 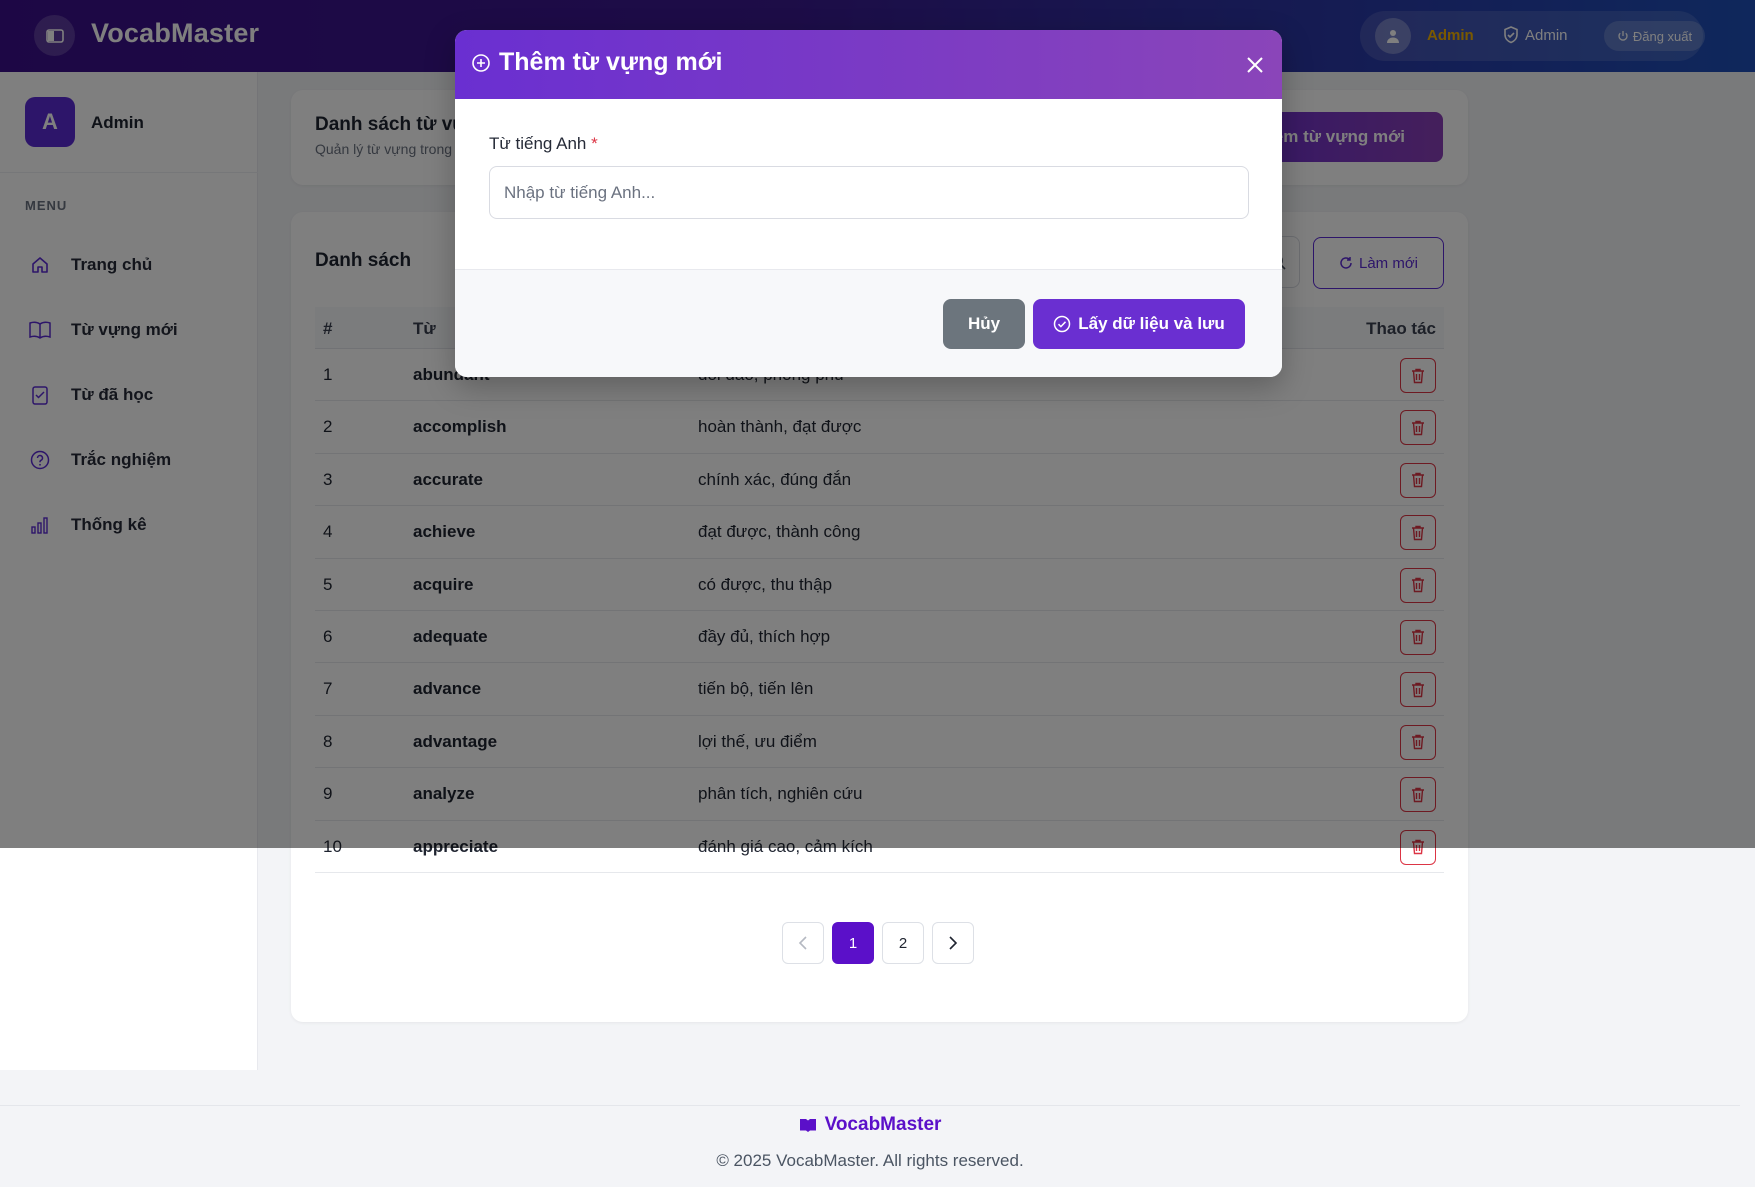 What do you see at coordinates (538, 143) in the screenshot?
I see `field-label-text: Từ tiếng Anh` at bounding box center [538, 143].